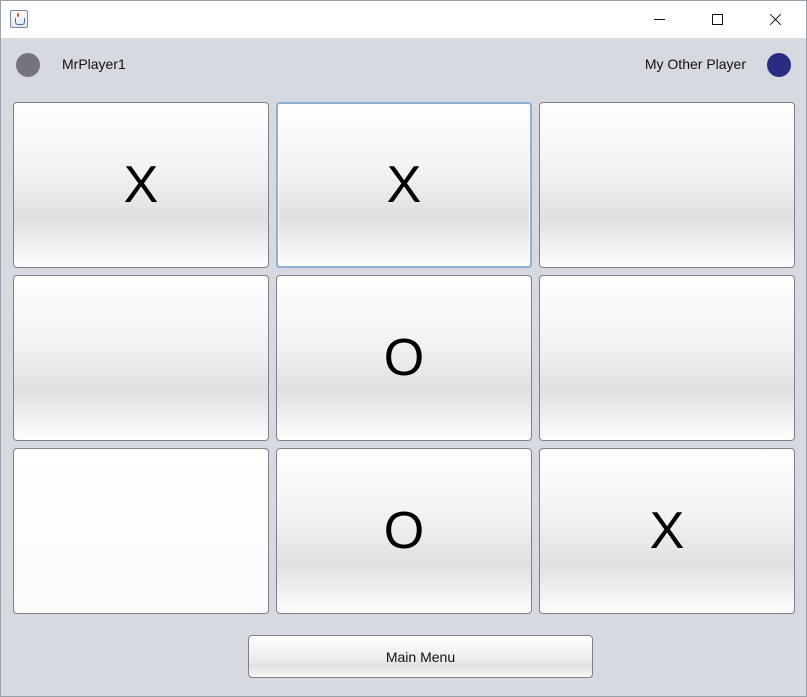 The width and height of the screenshot is (807, 697). I want to click on java-app-icon, so click(19, 19).